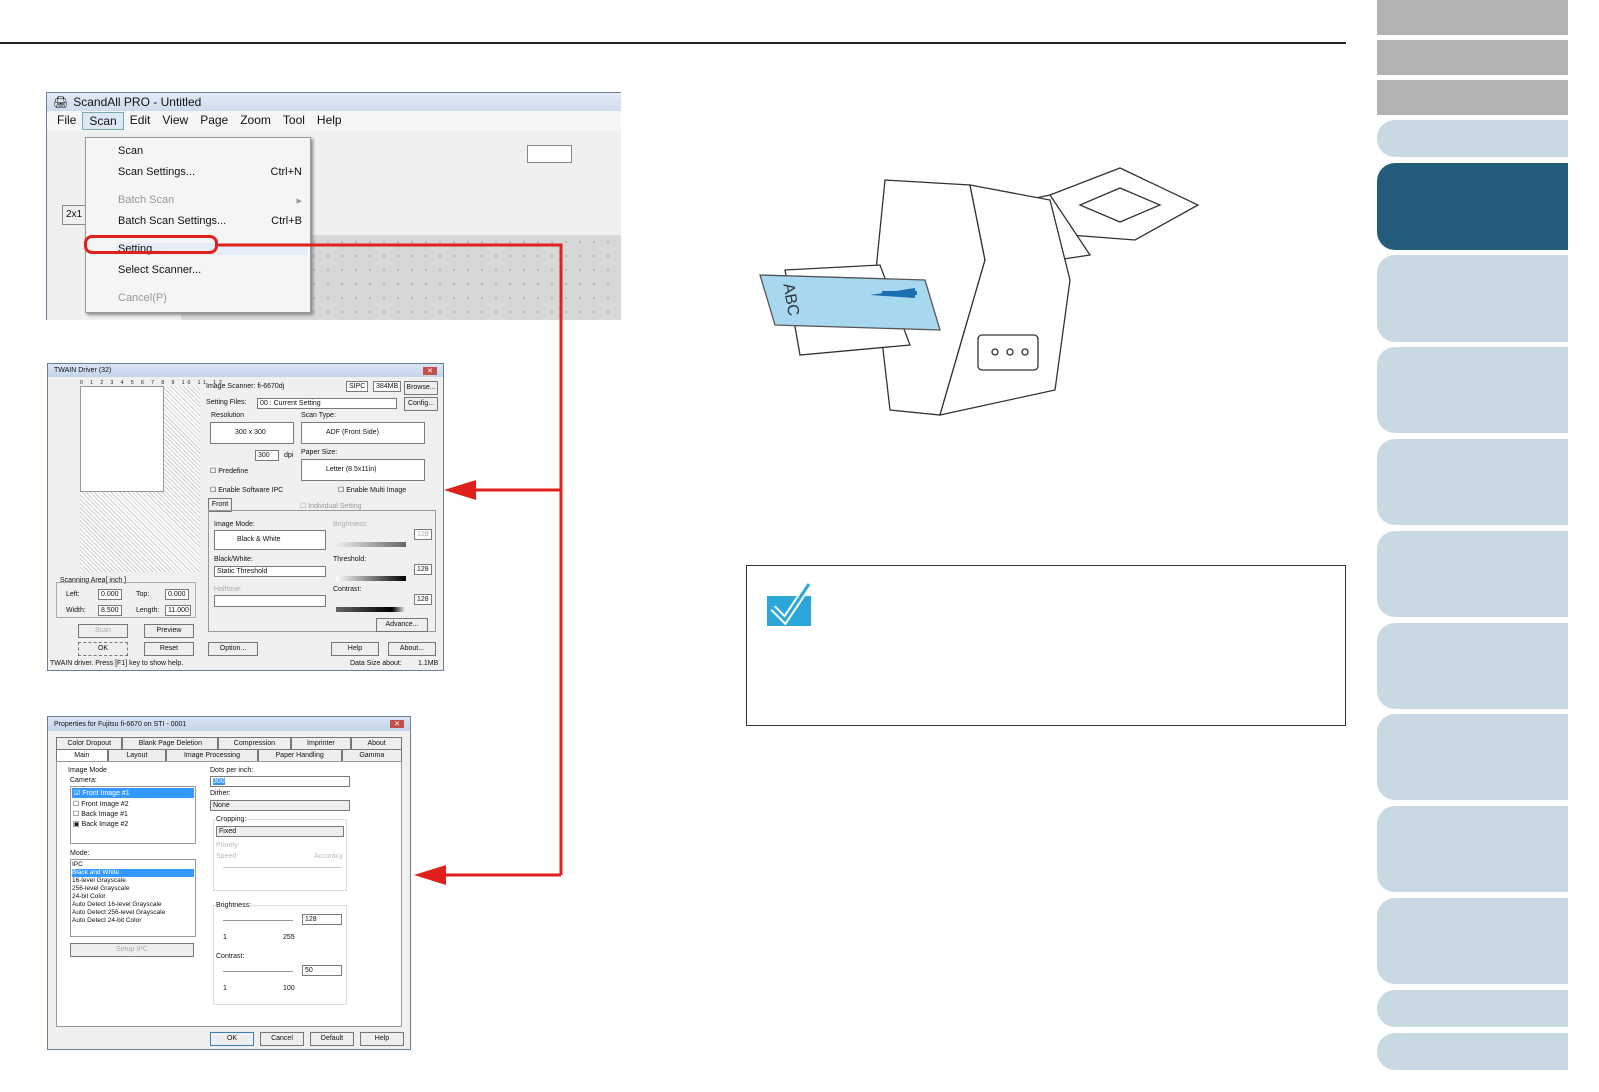 Image resolution: width=1599 pixels, height=1092 pixels. What do you see at coordinates (267, 455) in the screenshot?
I see `dpi-spinner: 300` at bounding box center [267, 455].